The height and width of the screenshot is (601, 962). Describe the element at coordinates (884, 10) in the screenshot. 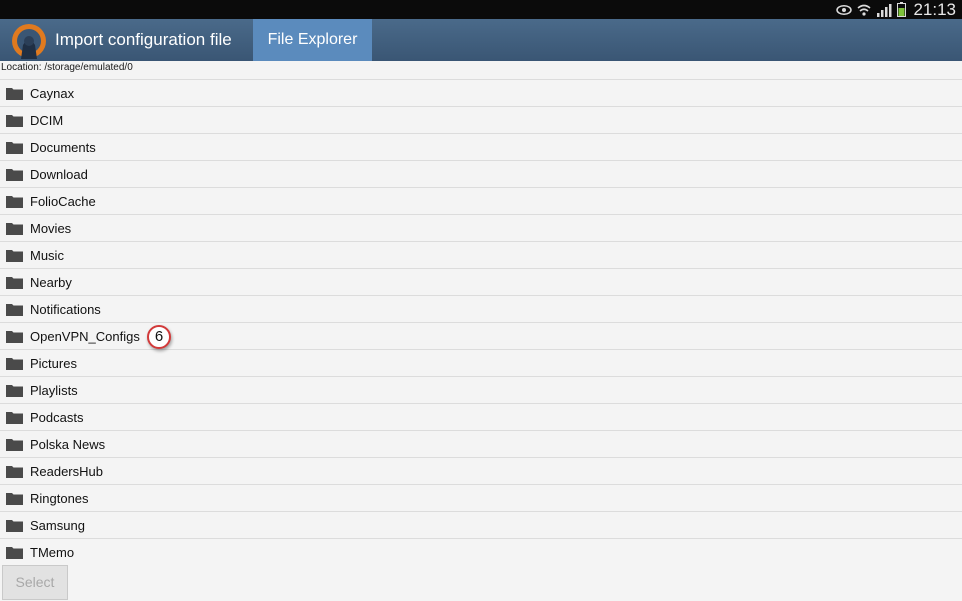

I see `signal-icon` at that location.